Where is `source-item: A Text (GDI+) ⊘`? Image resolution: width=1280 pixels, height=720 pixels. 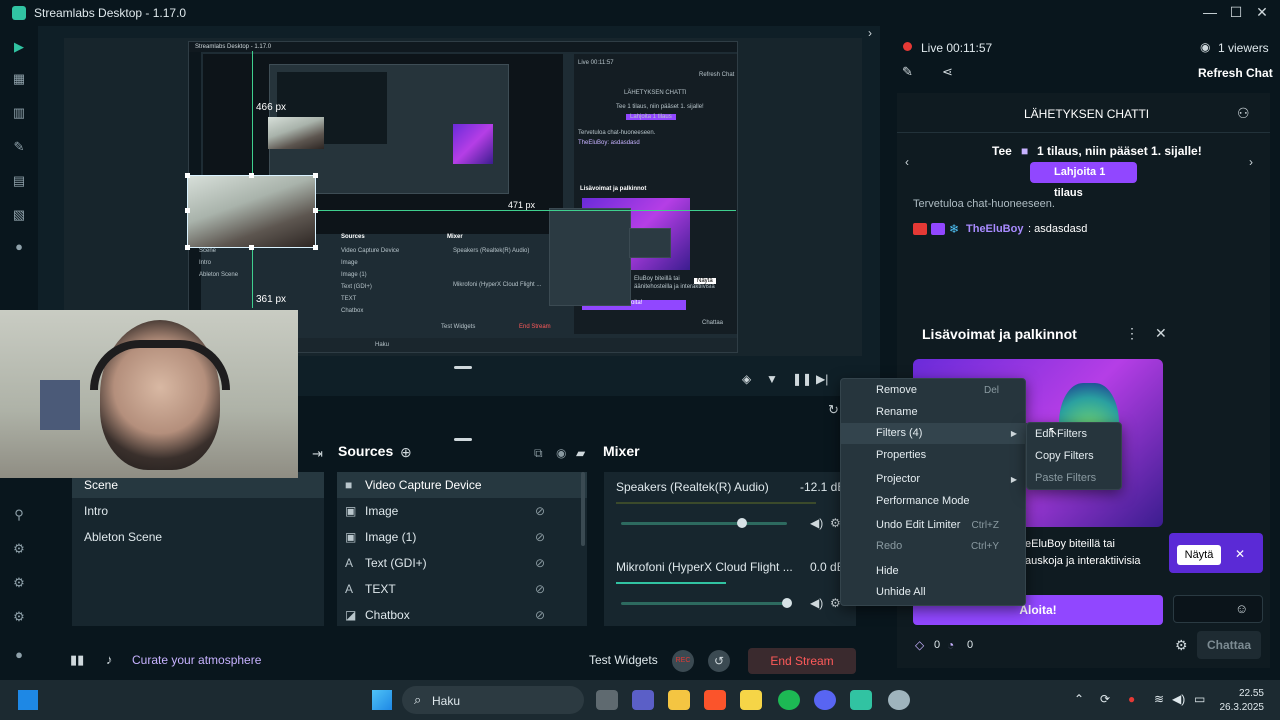
source-item: A Text (GDI+) ⊘ is located at coordinates (462, 563).